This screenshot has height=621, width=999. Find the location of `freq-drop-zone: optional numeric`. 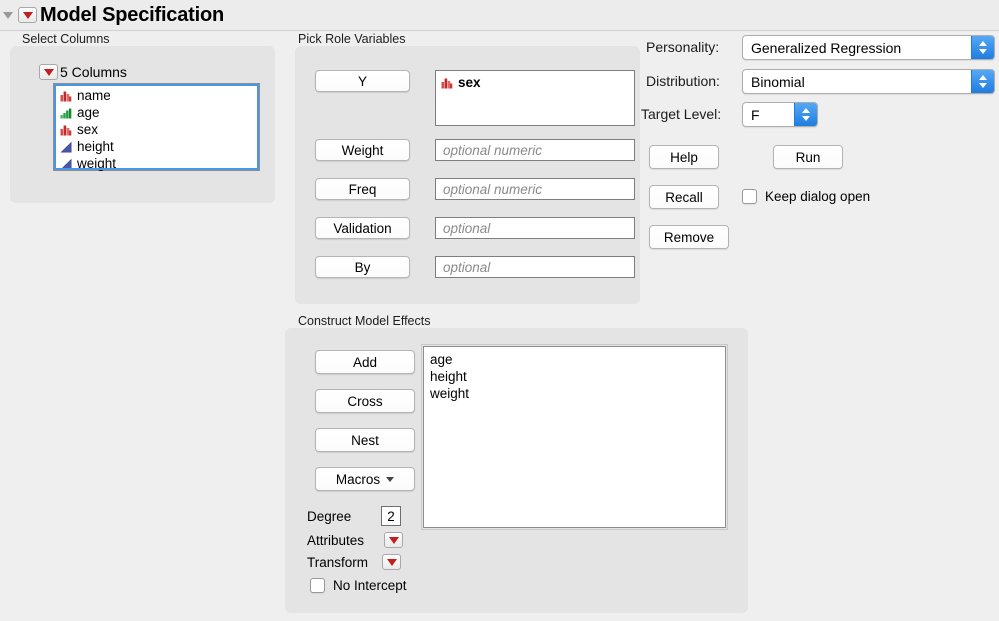

freq-drop-zone: optional numeric is located at coordinates (535, 189).